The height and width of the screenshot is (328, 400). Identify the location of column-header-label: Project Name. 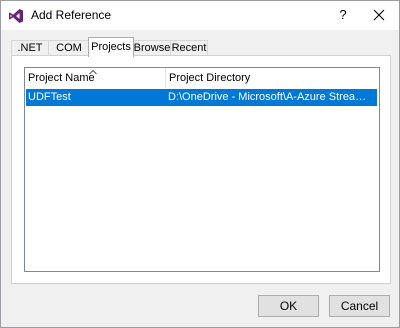
(61, 78).